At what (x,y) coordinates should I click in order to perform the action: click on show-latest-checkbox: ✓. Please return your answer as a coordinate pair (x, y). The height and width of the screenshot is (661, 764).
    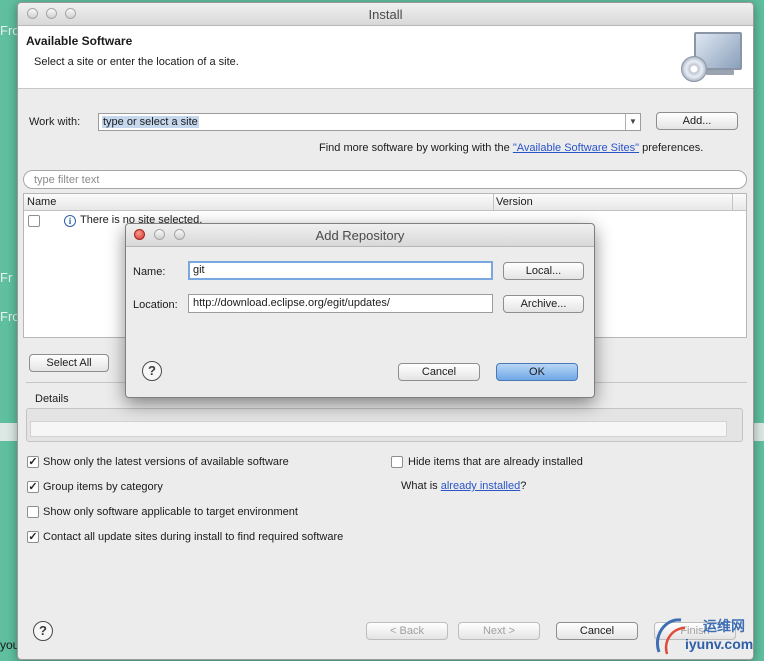
    Looking at the image, I should click on (33, 462).